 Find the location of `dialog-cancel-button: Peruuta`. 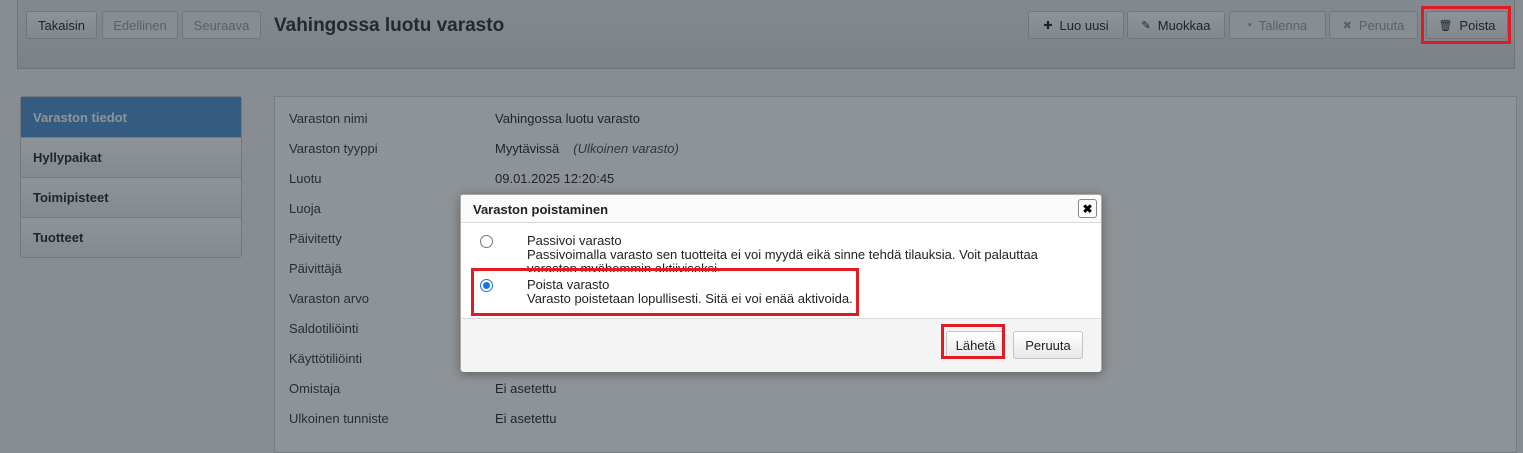

dialog-cancel-button: Peruuta is located at coordinates (1048, 345).